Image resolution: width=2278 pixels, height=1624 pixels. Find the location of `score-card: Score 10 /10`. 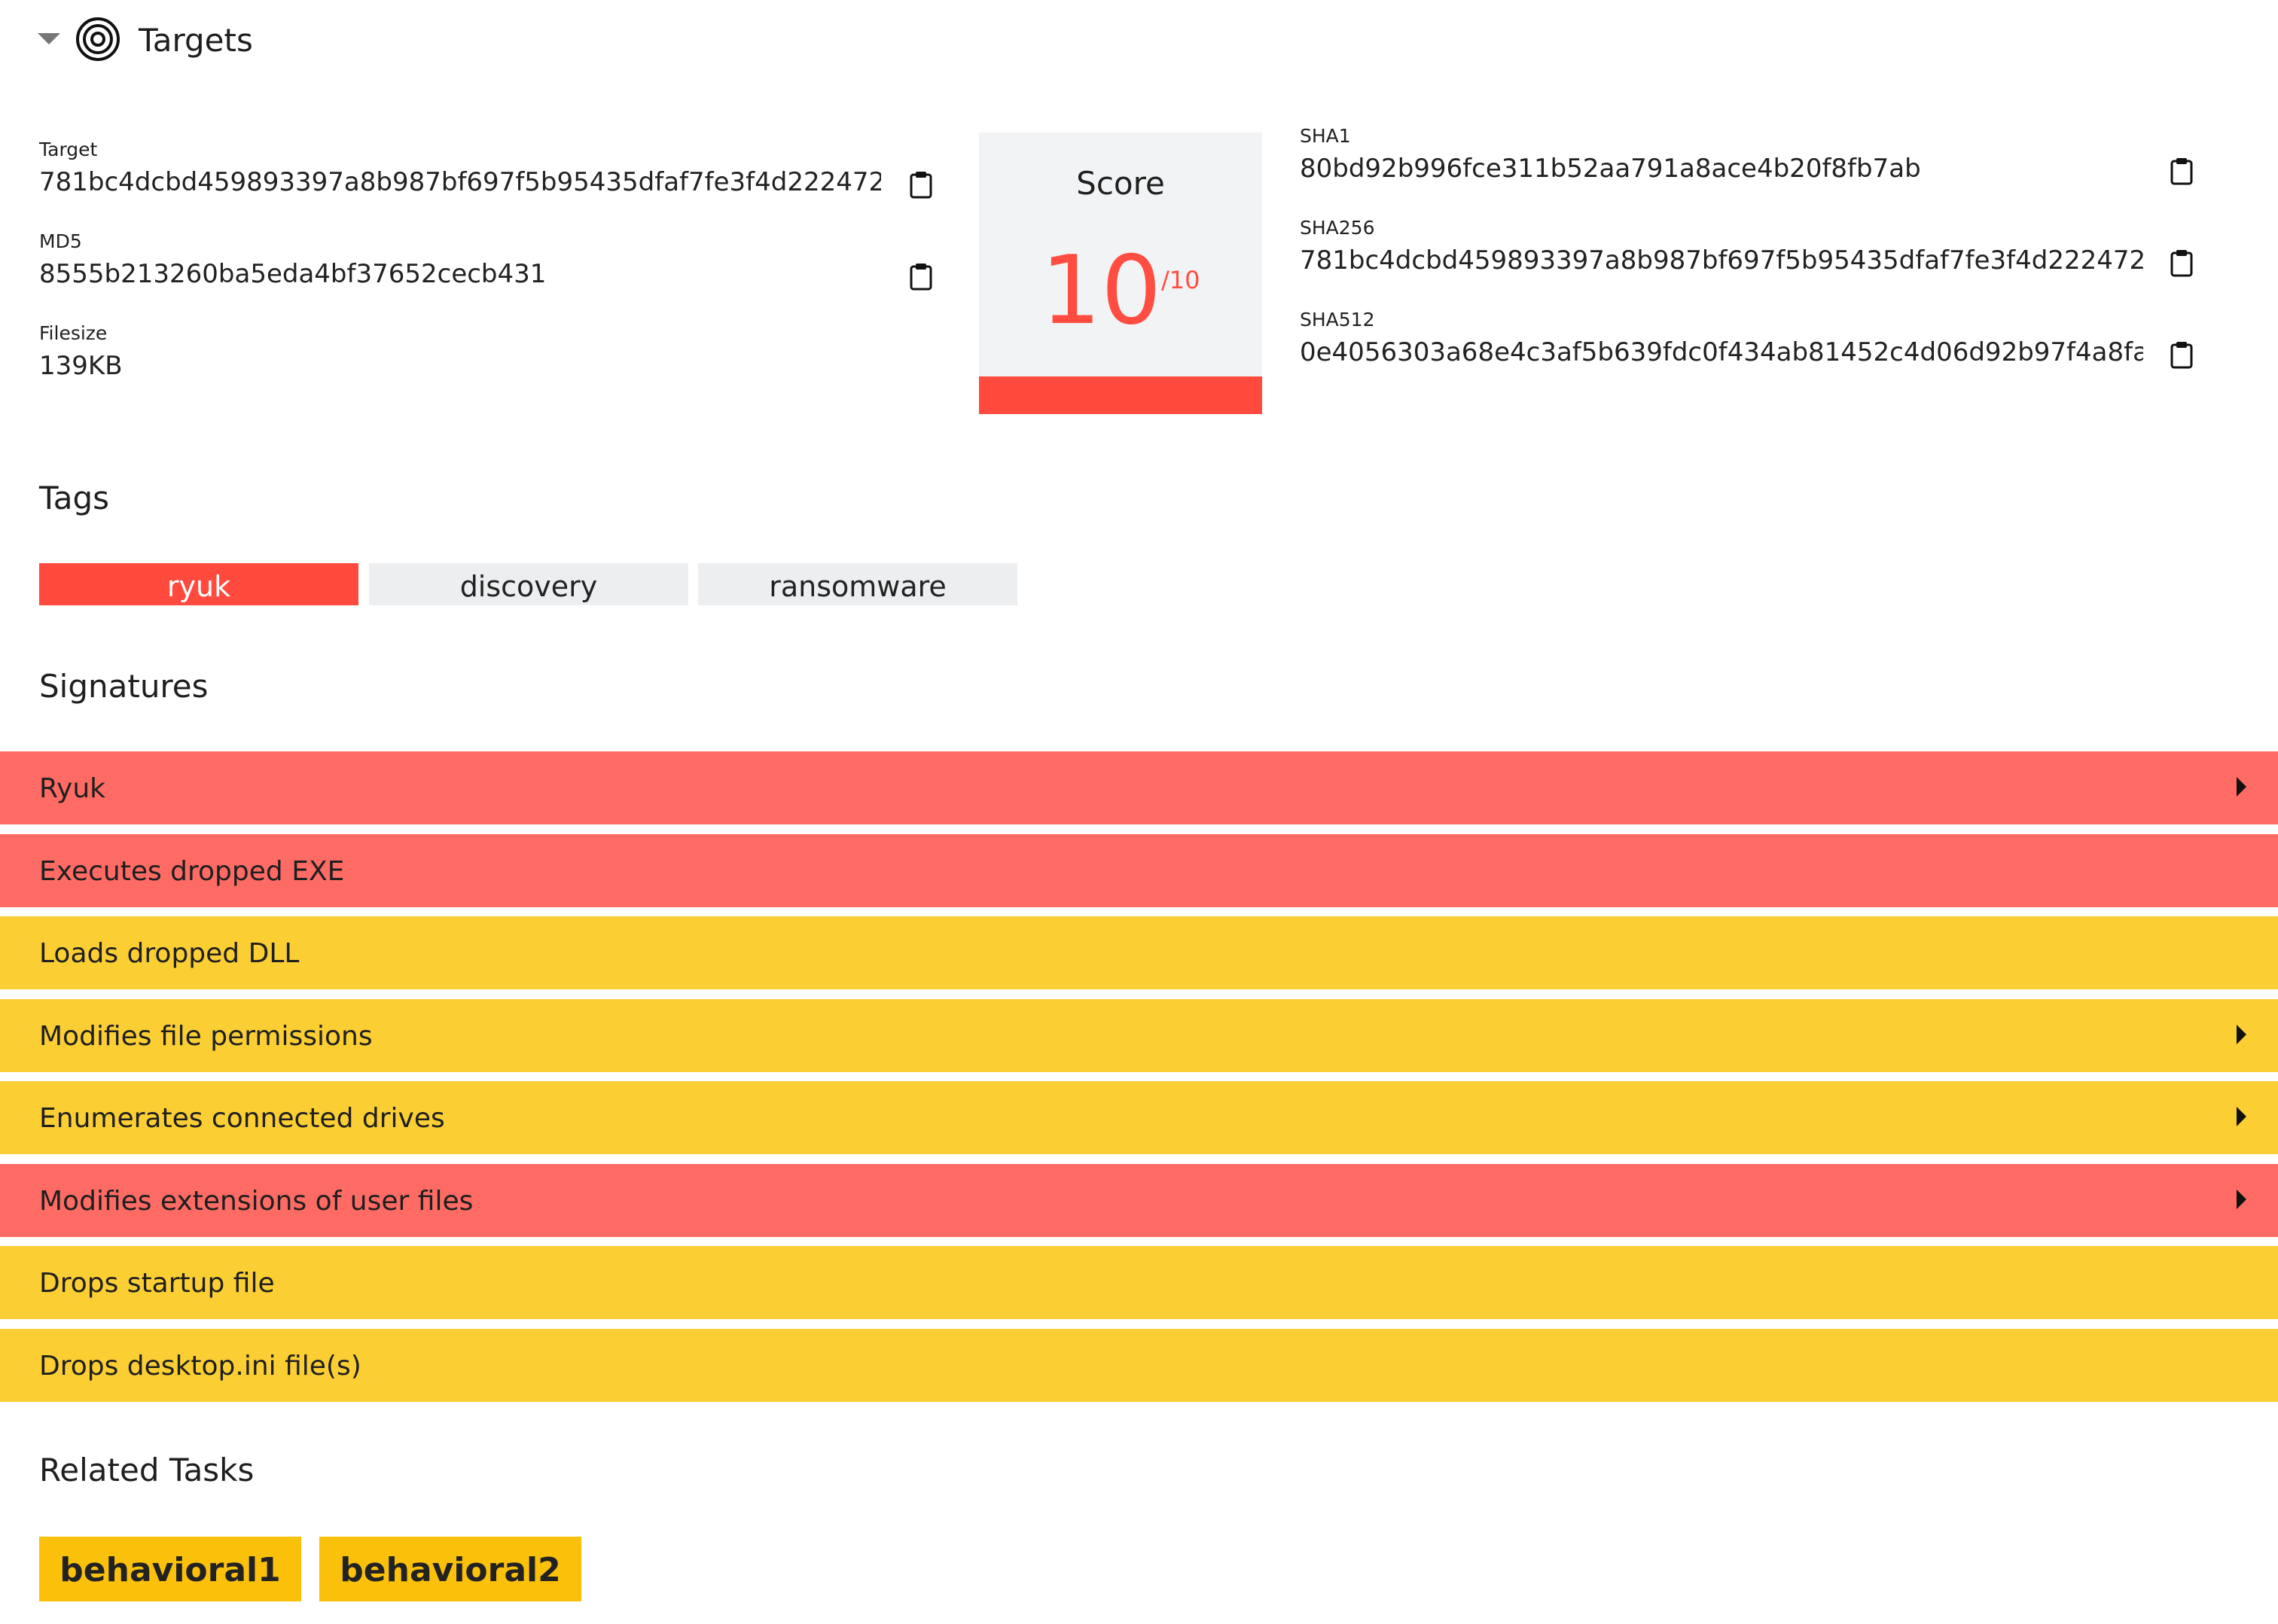

score-card: Score 10 /10 is located at coordinates (1120, 273).